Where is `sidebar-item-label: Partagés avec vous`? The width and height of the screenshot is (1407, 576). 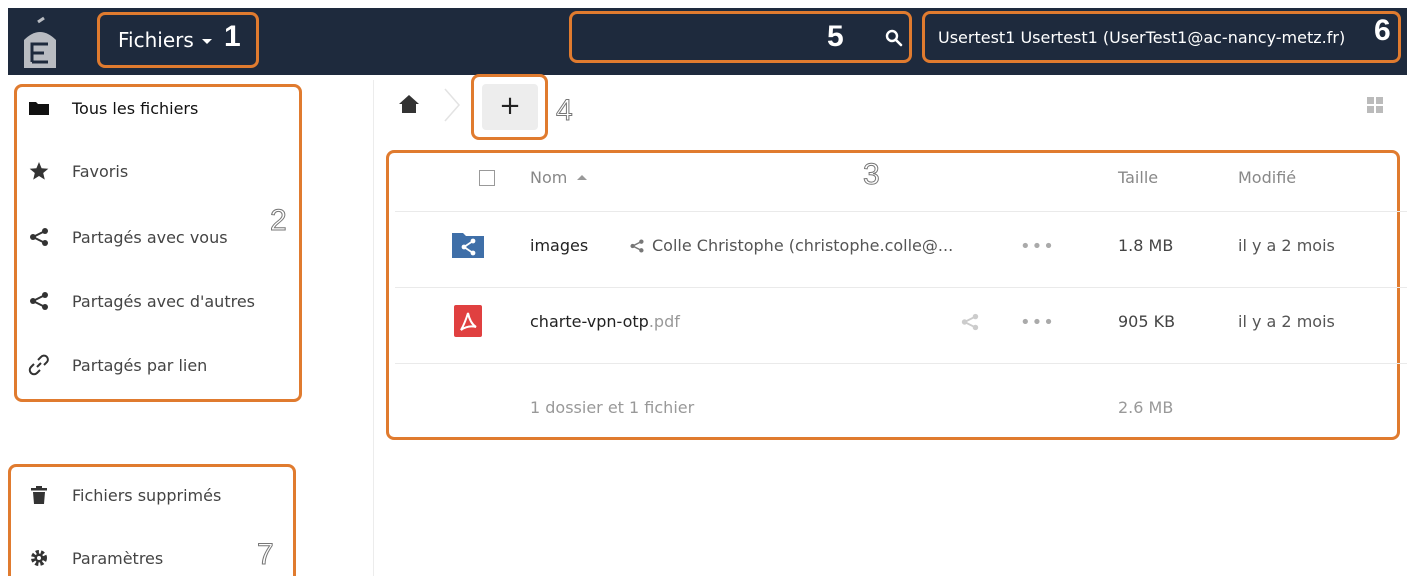 sidebar-item-label: Partagés avec vous is located at coordinates (150, 237).